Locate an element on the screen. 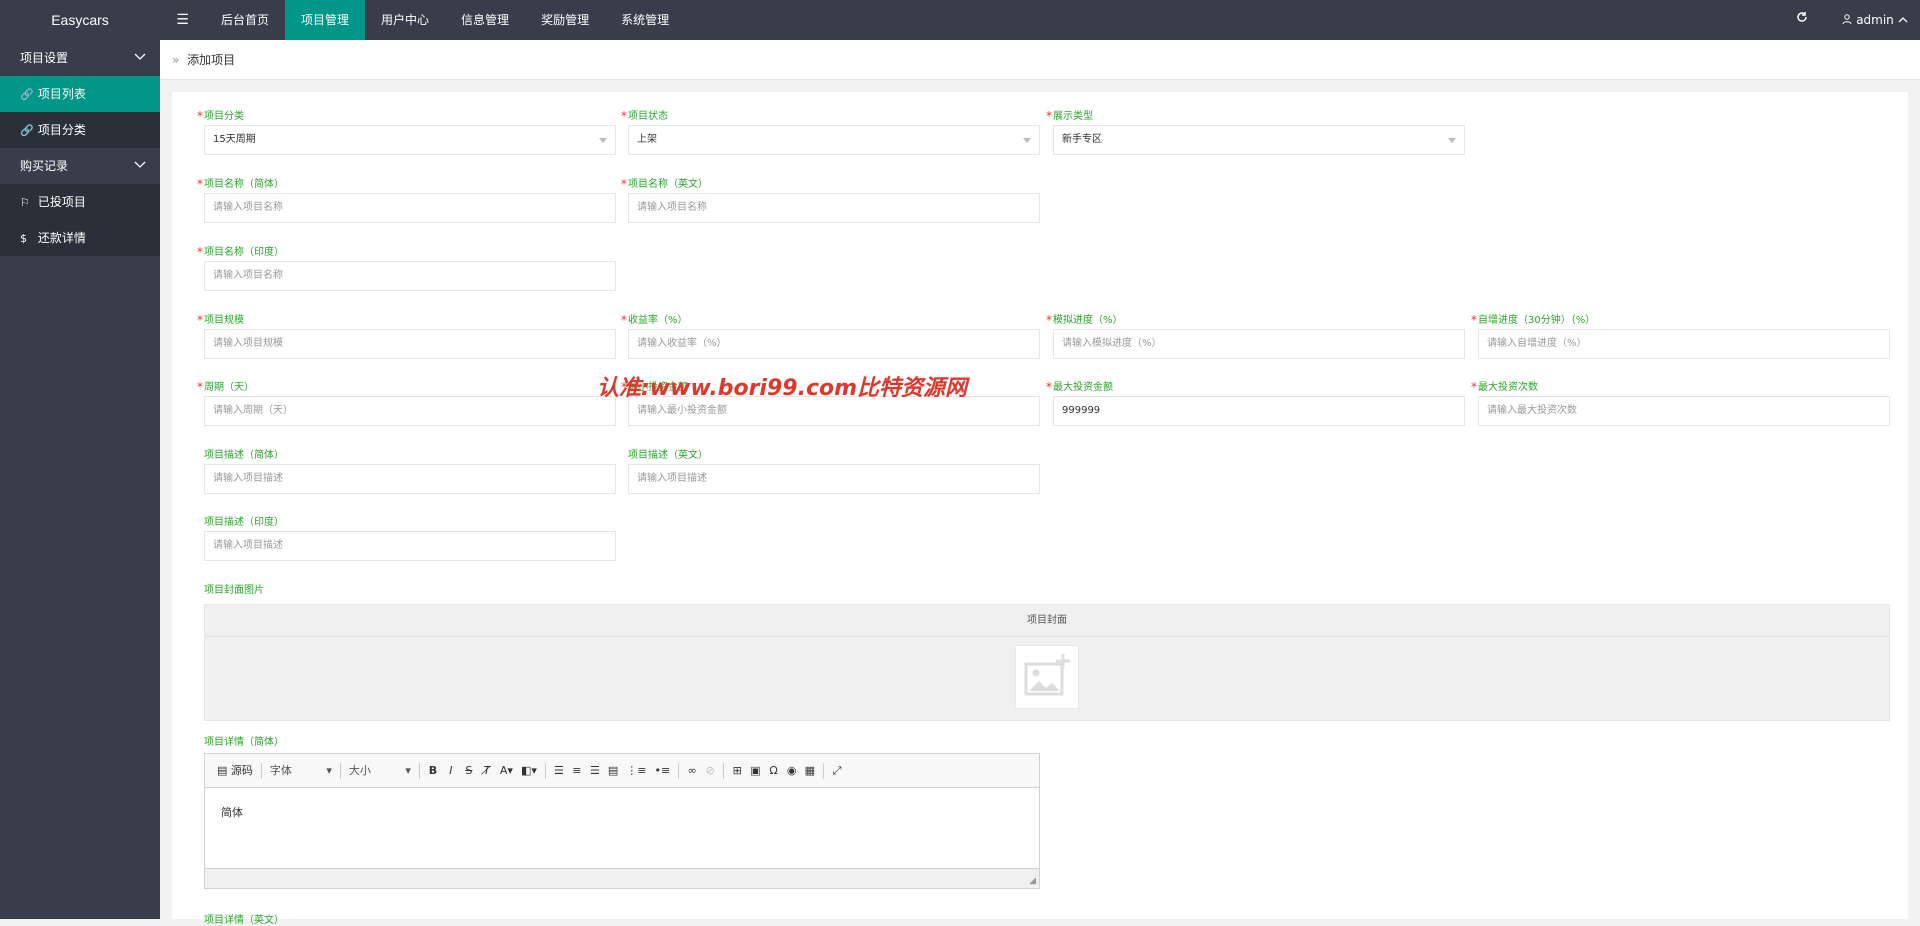  field-label: * 模拟进度（%） is located at coordinates (1084, 320).